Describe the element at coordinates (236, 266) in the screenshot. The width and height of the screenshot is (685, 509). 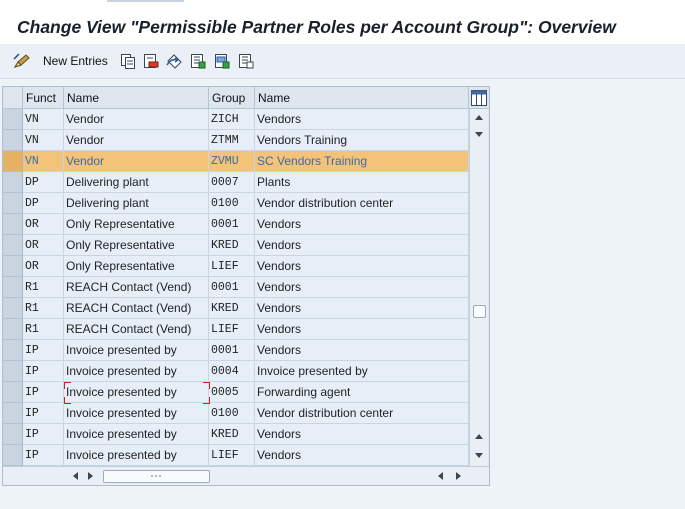
I see `table-row: OR Only Representative LIEF Vendors` at that location.